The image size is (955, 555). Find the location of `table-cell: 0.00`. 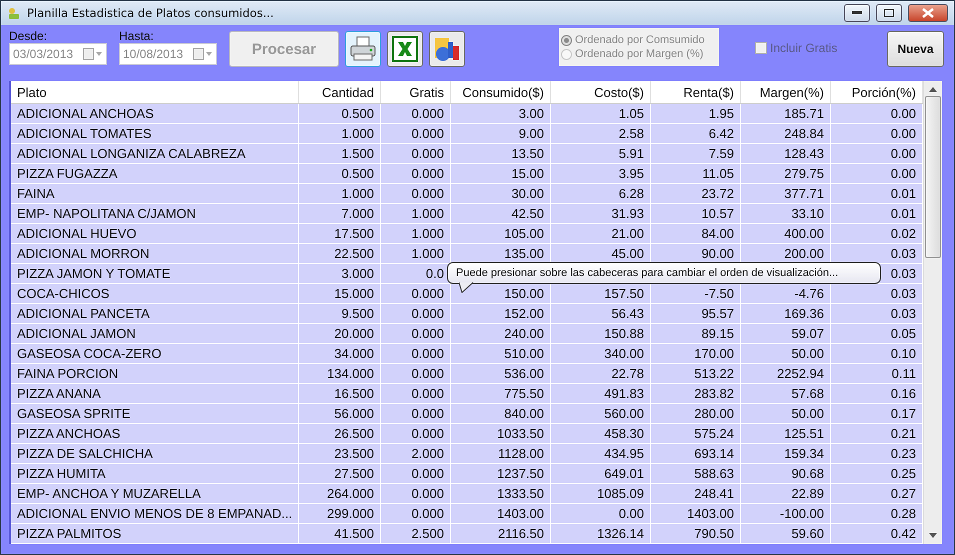

table-cell: 0.00 is located at coordinates (601, 513).